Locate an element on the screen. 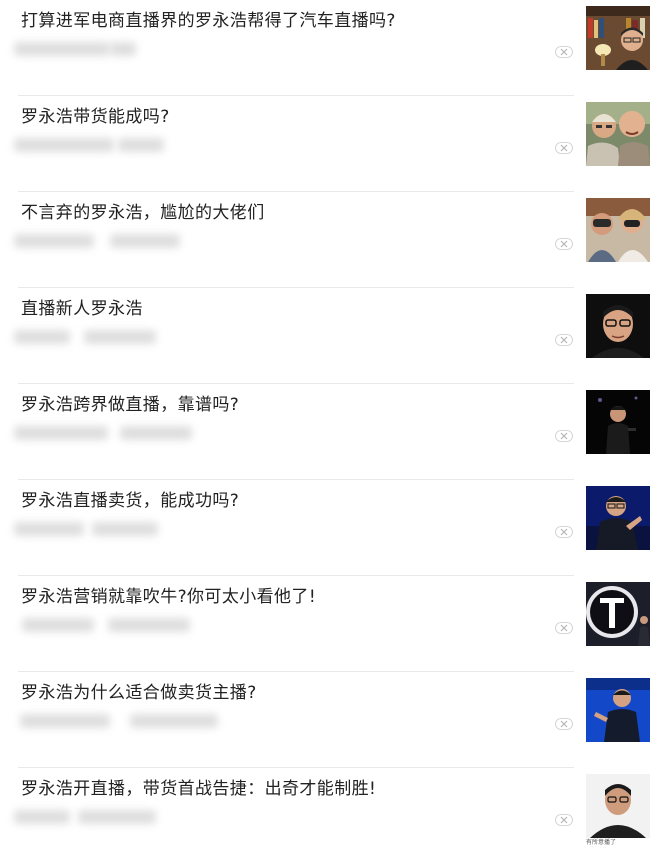 This screenshot has height=864, width=671. photo-man-portrait-white-icon is located at coordinates (618, 806).